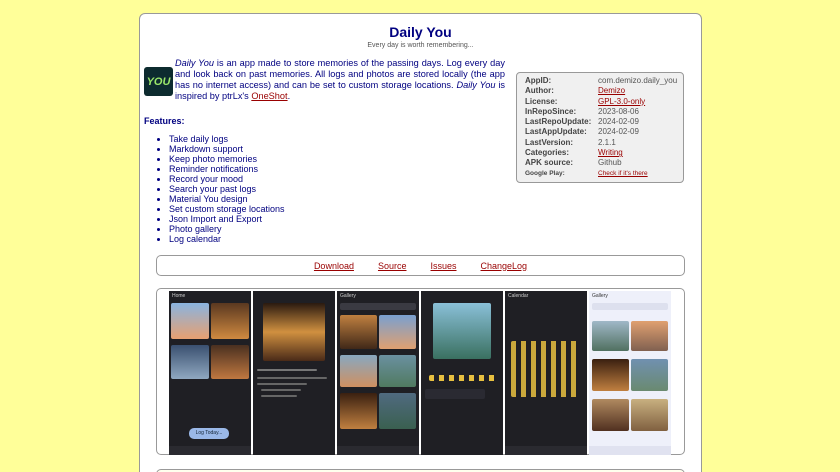 The image size is (840, 472). Describe the element at coordinates (611, 90) in the screenshot. I see `author-link: Demizo` at that location.